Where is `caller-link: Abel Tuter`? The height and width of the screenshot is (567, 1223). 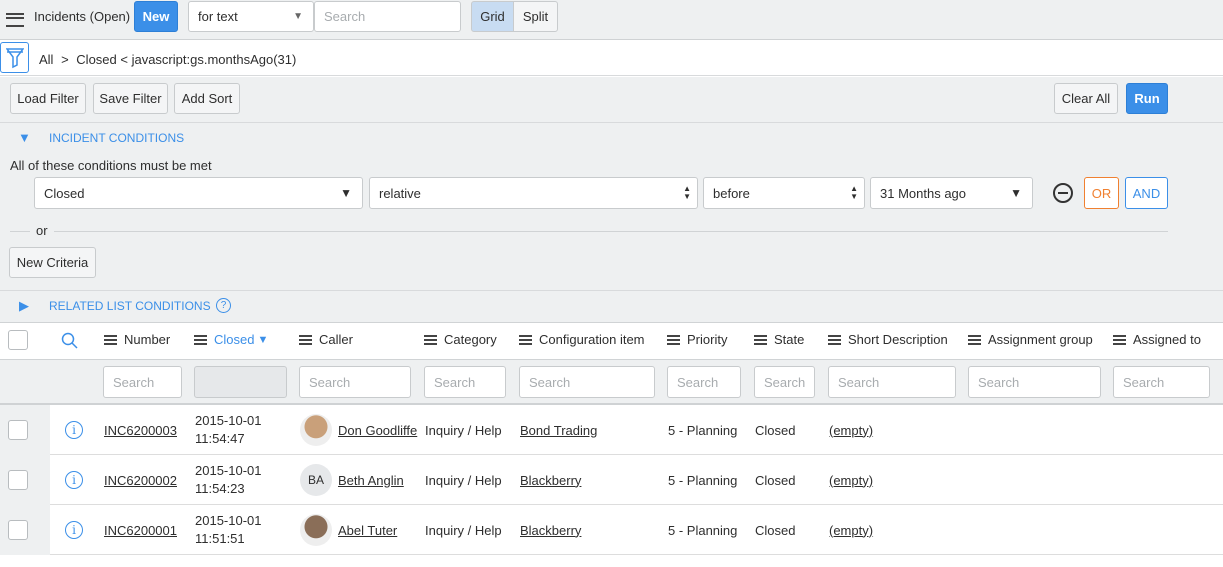 caller-link: Abel Tuter is located at coordinates (367, 530).